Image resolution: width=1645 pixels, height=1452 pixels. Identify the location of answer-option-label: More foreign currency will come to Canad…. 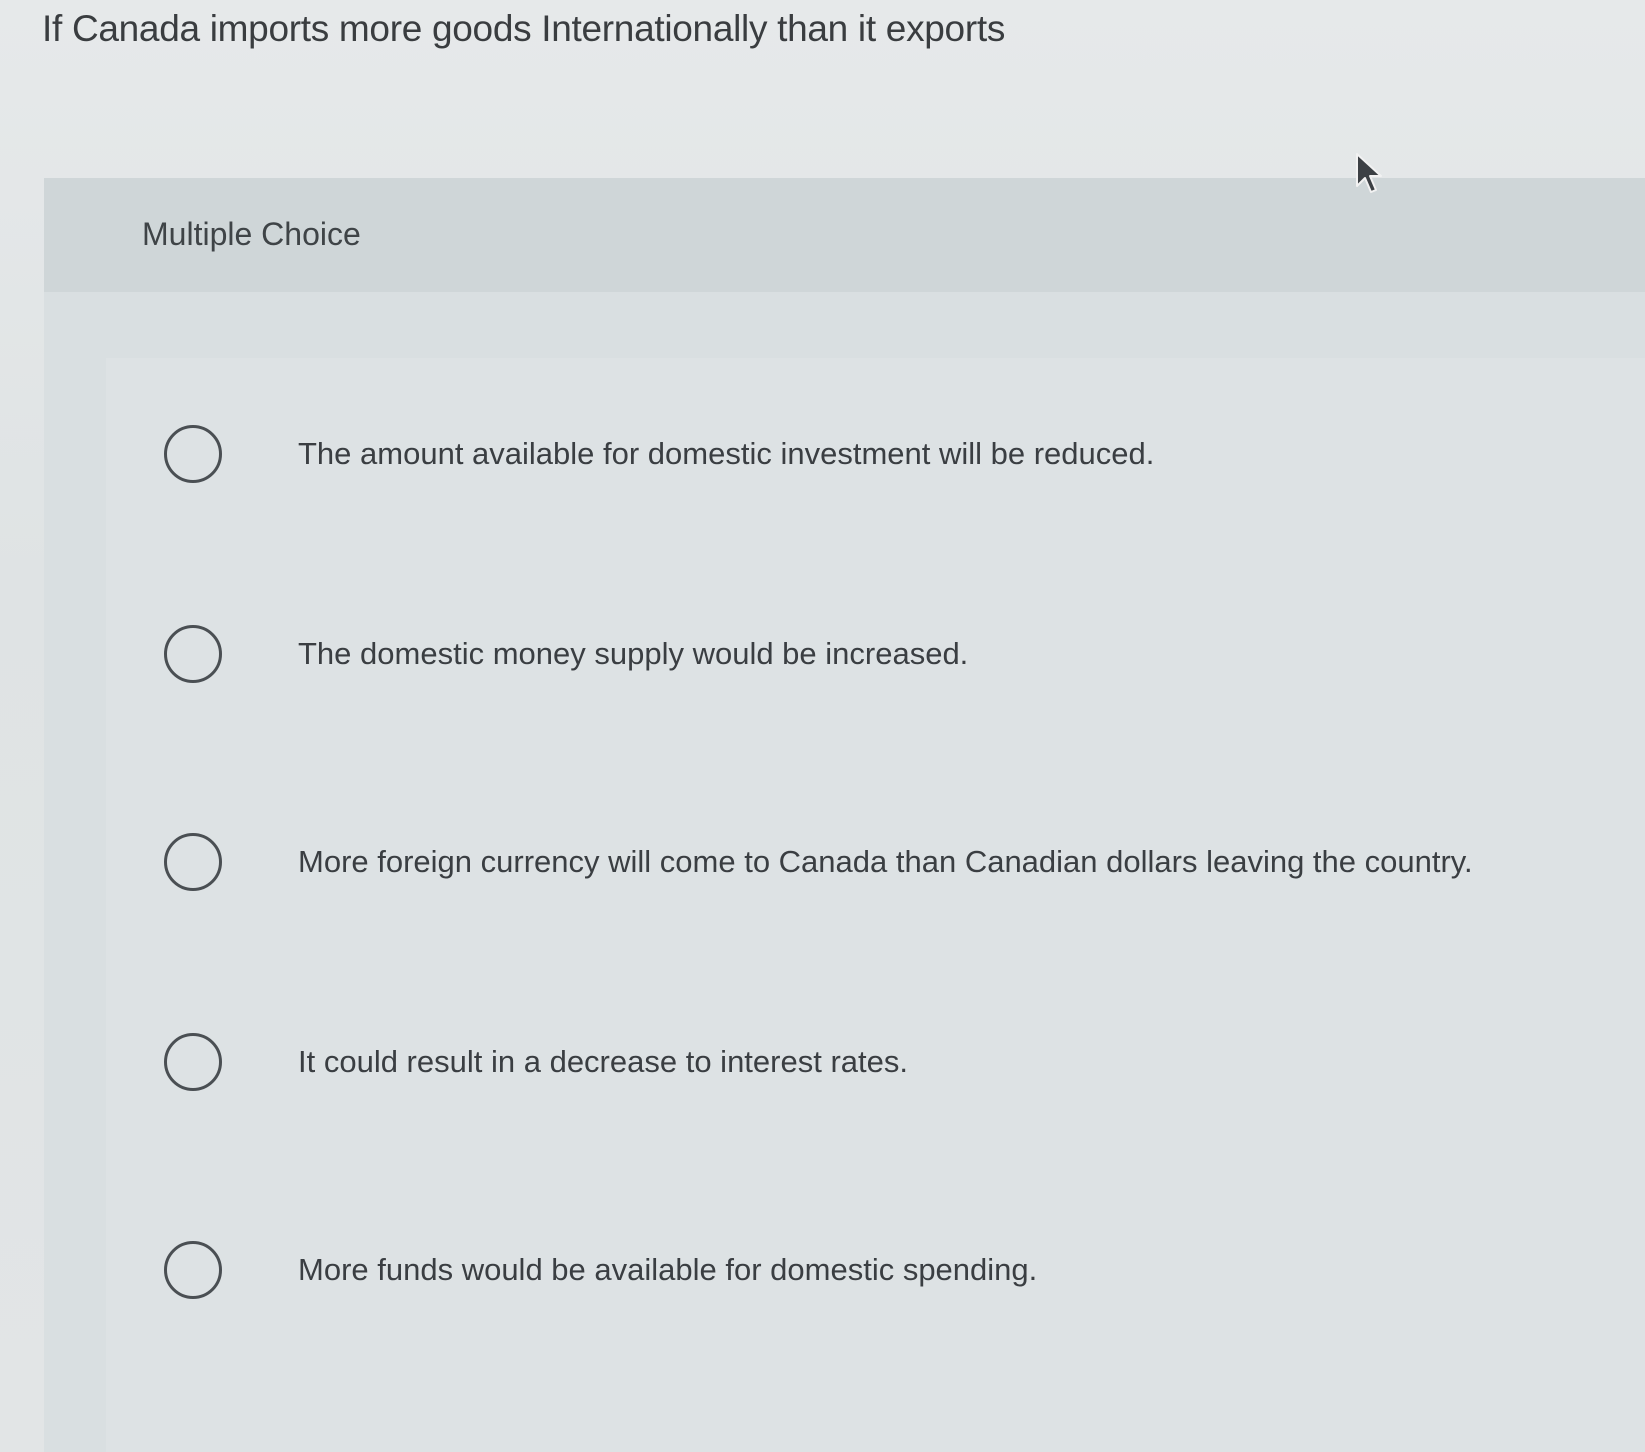
(885, 861).